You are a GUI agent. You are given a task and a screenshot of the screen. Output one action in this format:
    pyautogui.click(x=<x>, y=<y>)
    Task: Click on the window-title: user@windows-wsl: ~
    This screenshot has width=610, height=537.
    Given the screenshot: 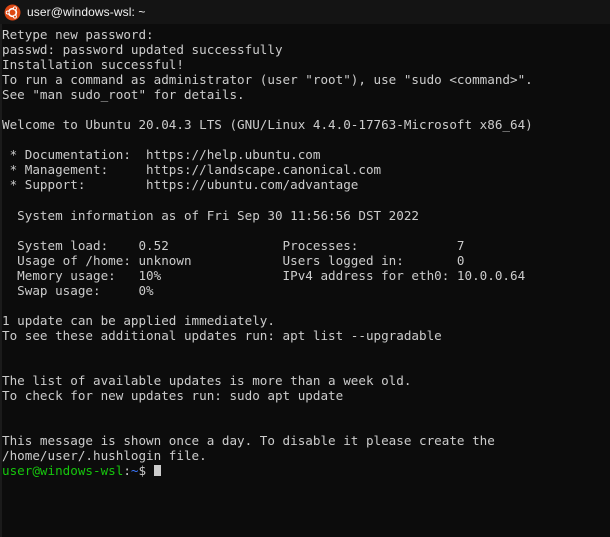 What is the action you would take?
    pyautogui.click(x=86, y=12)
    